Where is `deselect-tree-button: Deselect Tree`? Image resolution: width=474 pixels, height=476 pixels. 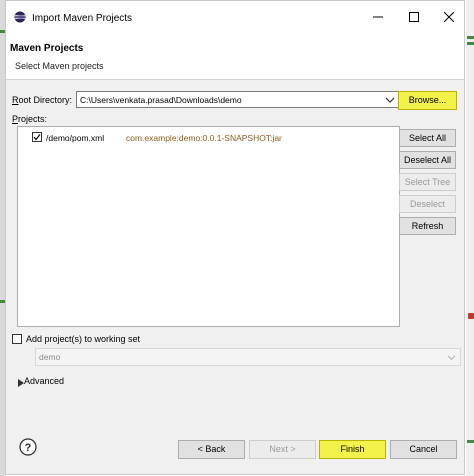
deselect-tree-button: Deselect Tree is located at coordinates (427, 210).